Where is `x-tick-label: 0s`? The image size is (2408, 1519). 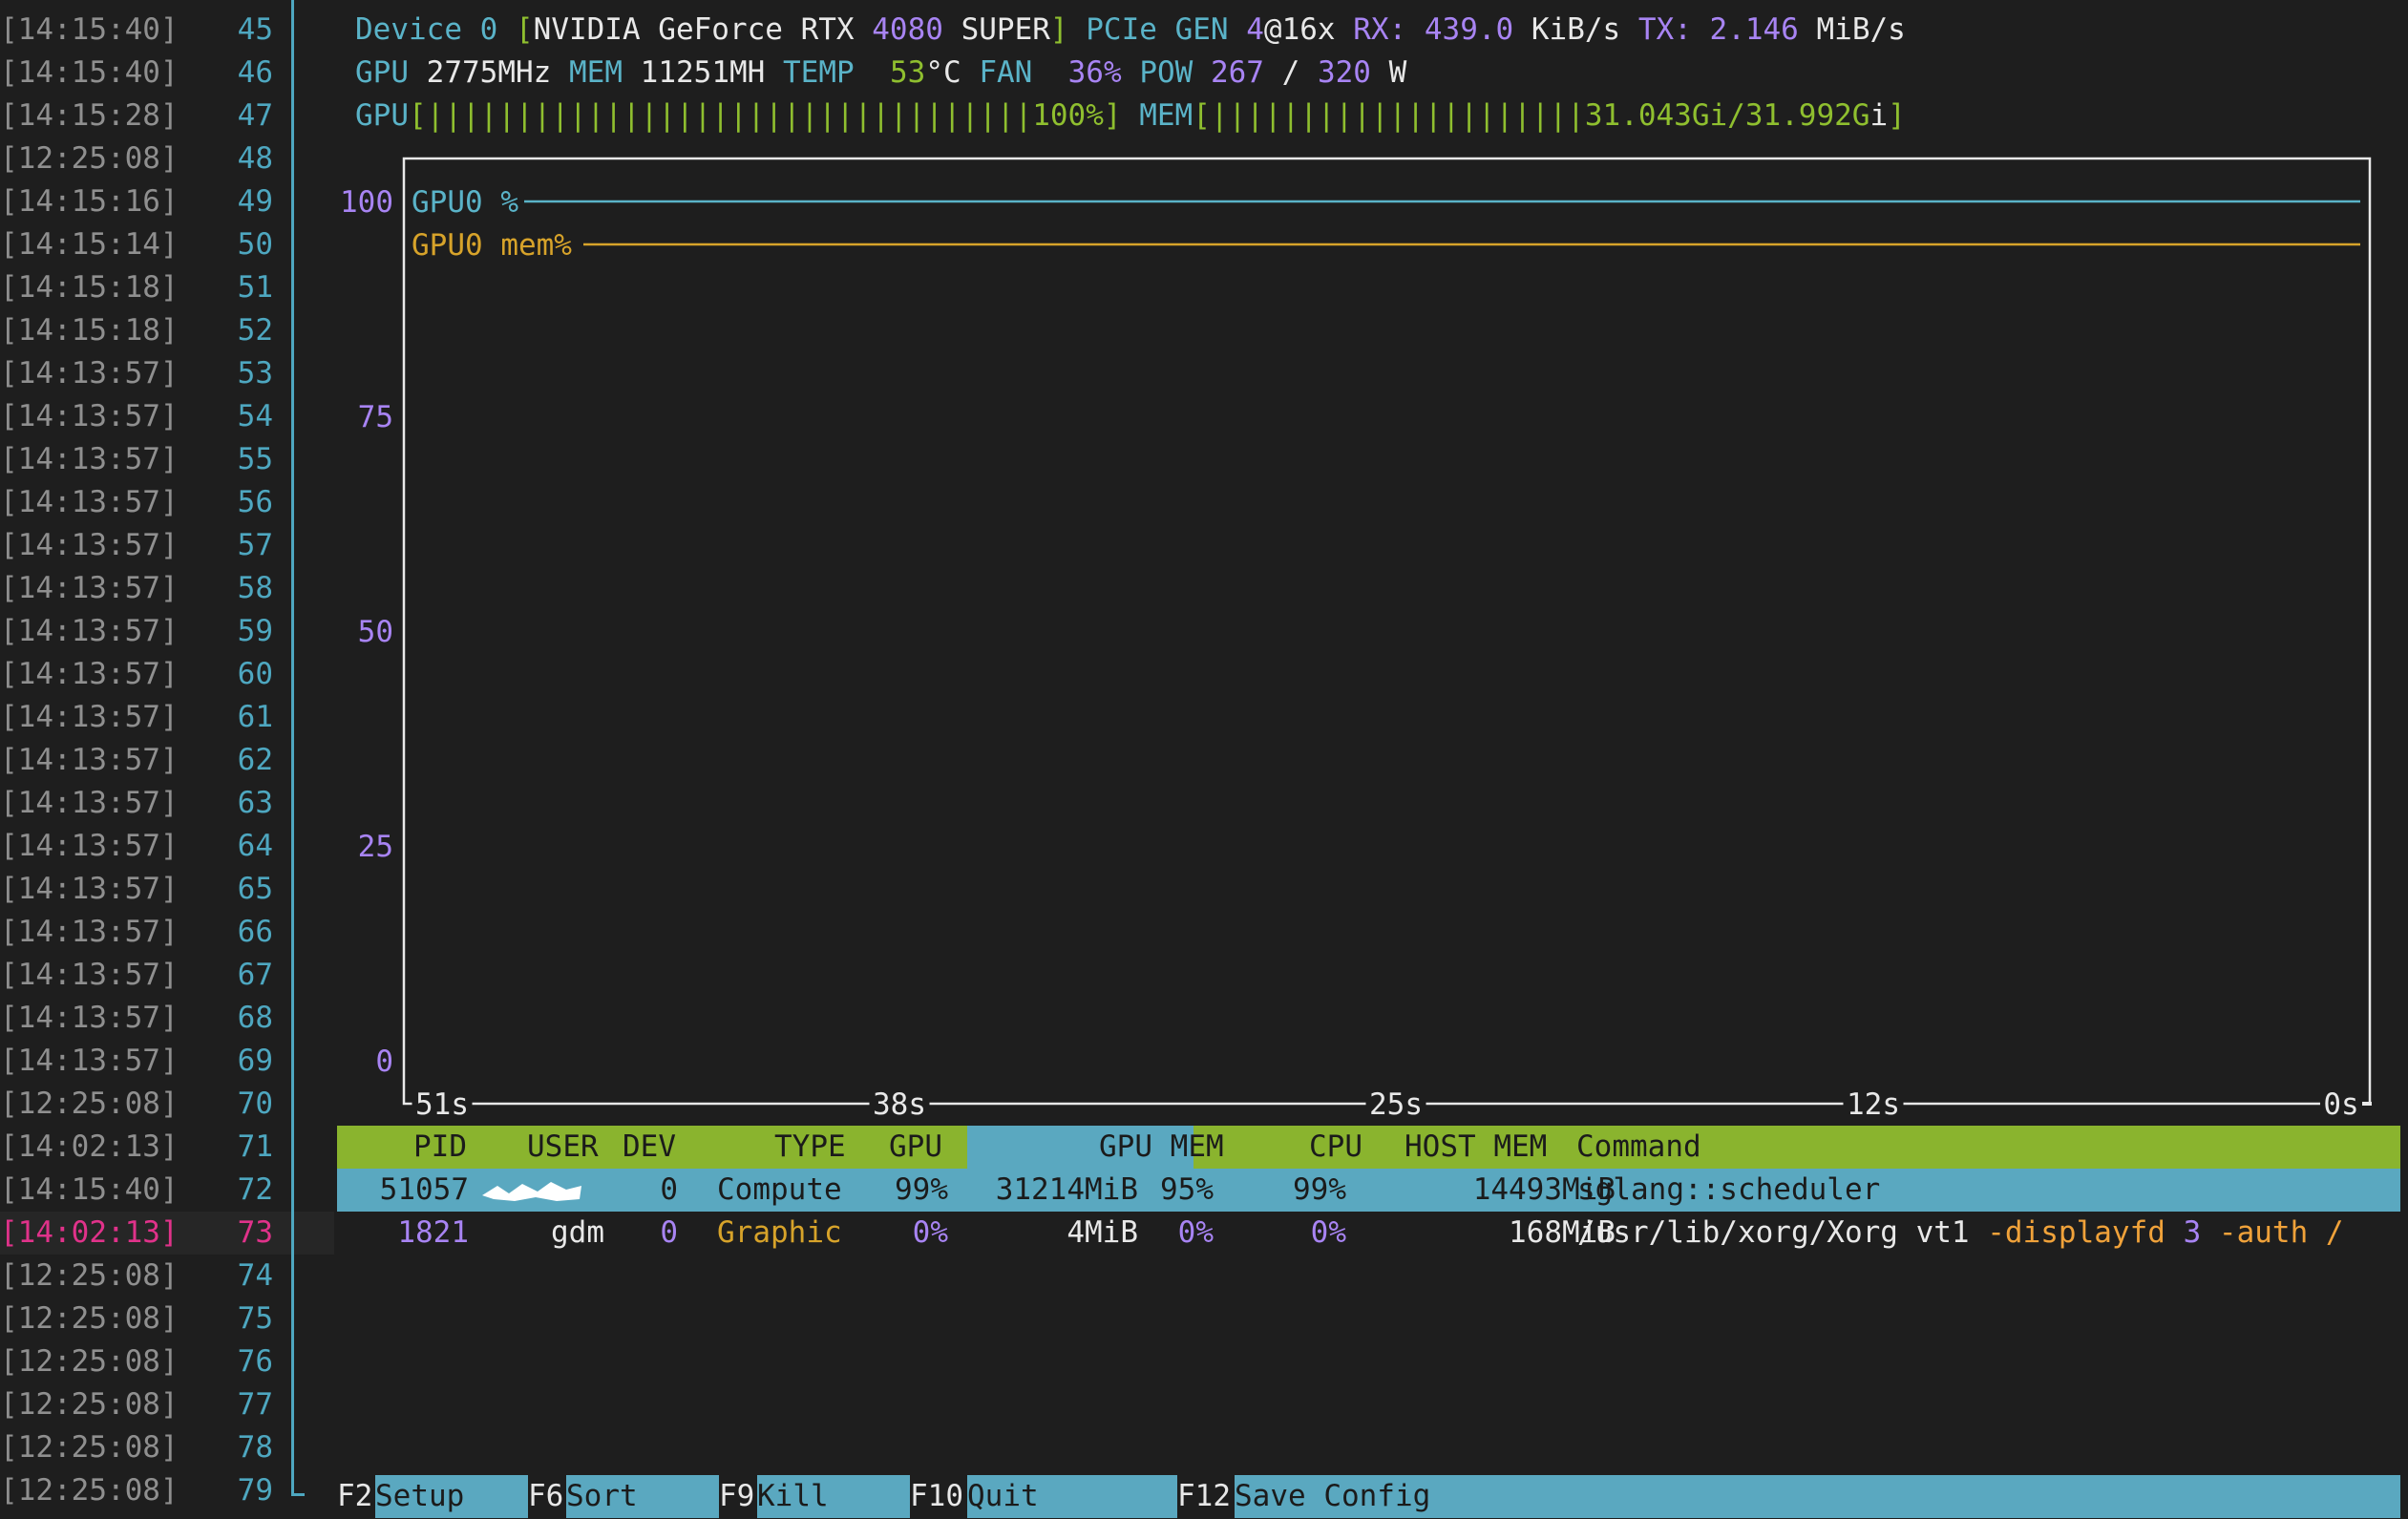 x-tick-label: 0s is located at coordinates (2340, 1104).